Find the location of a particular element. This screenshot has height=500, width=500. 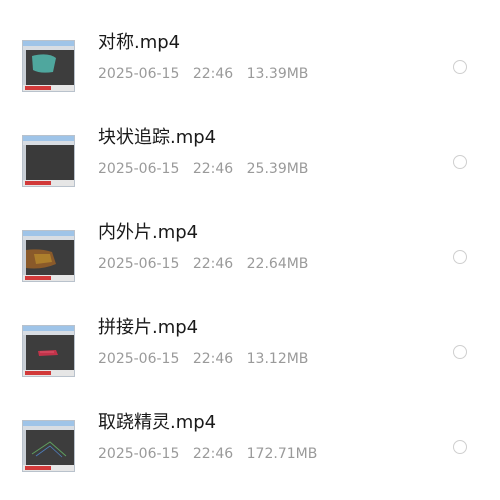

file-size: 25.39MB is located at coordinates (277, 169).